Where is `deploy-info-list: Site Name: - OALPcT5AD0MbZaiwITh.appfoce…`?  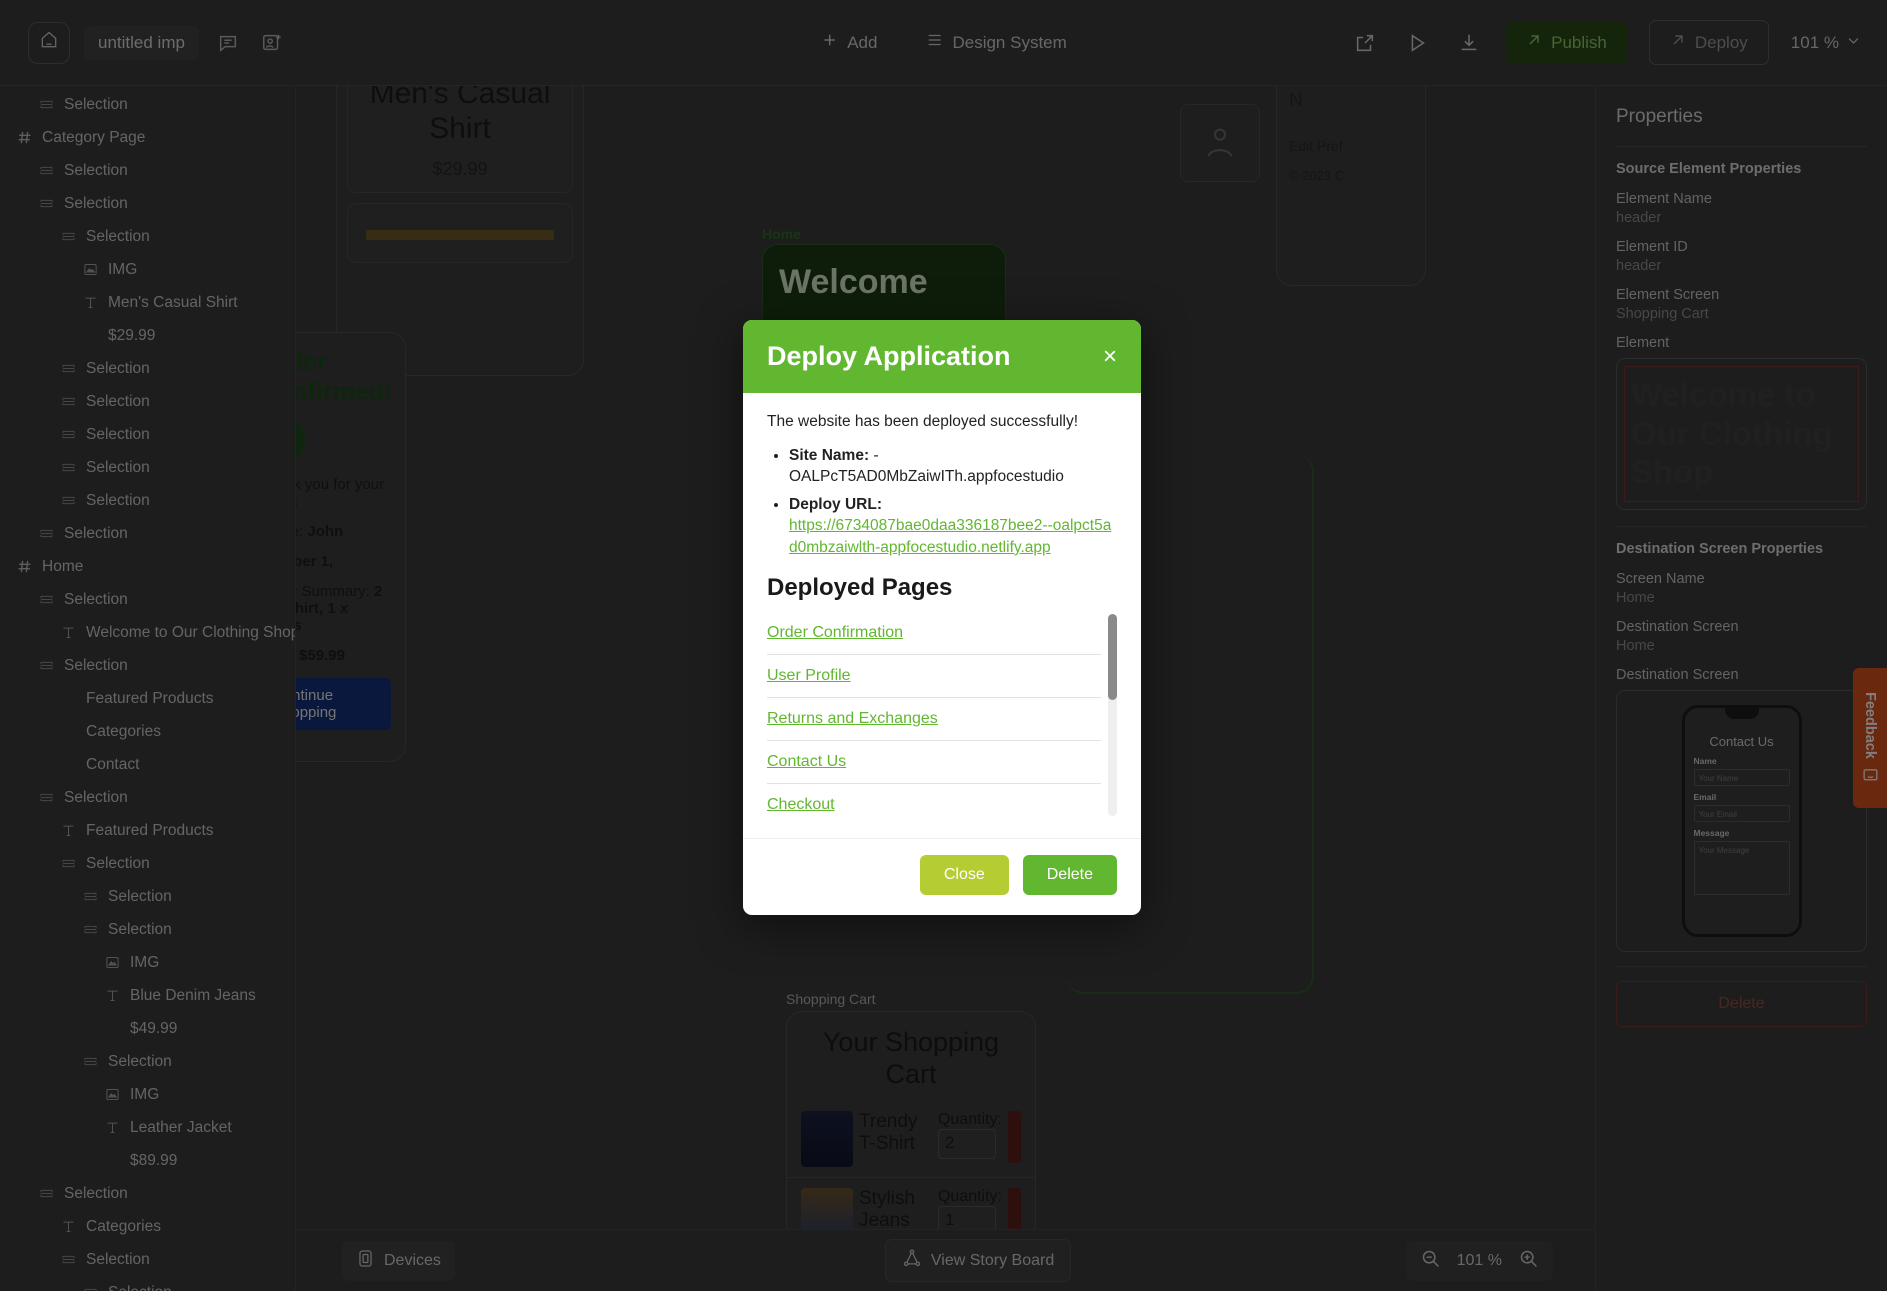
deploy-info-list: Site Name: - OALPcT5AD0MbZaiwITh.appfoce… is located at coordinates (942, 501).